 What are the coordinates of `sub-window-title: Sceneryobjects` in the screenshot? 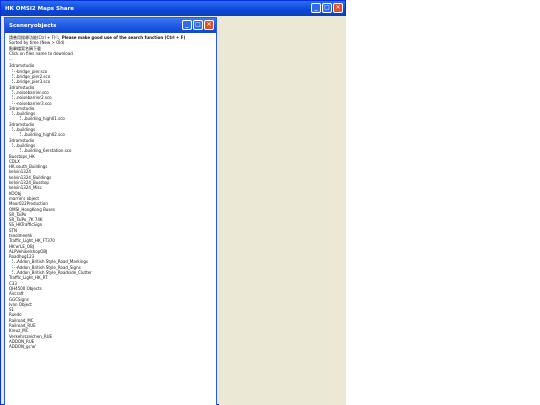 It's located at (33, 25).